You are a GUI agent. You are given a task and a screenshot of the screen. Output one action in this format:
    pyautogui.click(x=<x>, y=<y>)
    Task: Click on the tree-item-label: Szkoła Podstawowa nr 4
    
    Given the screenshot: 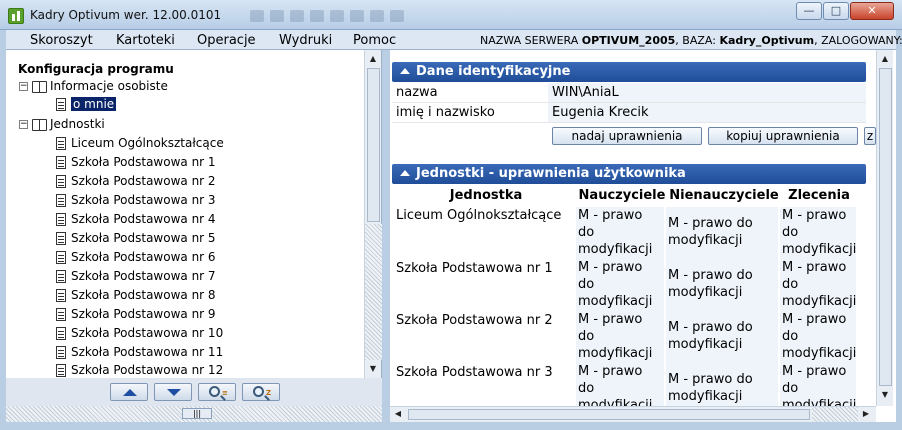 What is the action you would take?
    pyautogui.click(x=143, y=219)
    